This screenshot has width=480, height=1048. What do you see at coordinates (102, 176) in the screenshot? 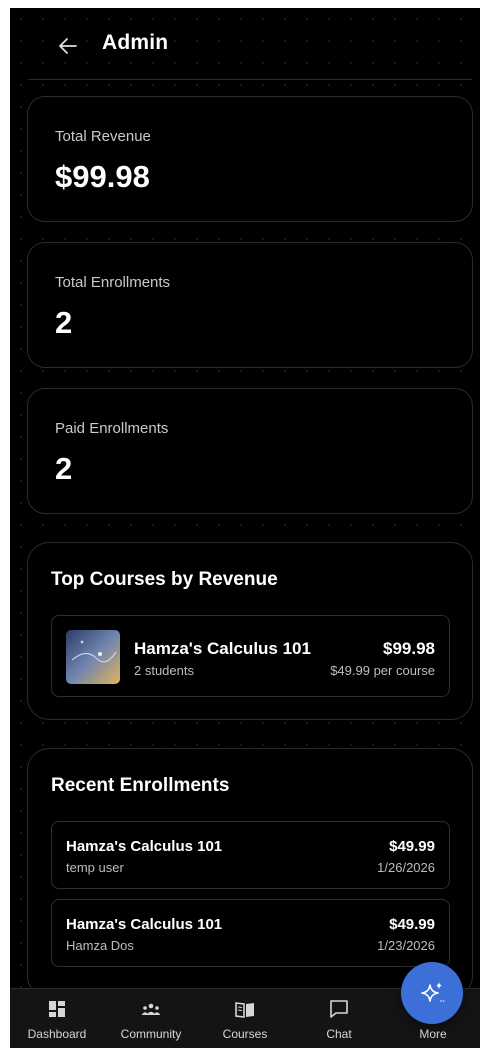
I see `stat-value: $99.98` at bounding box center [102, 176].